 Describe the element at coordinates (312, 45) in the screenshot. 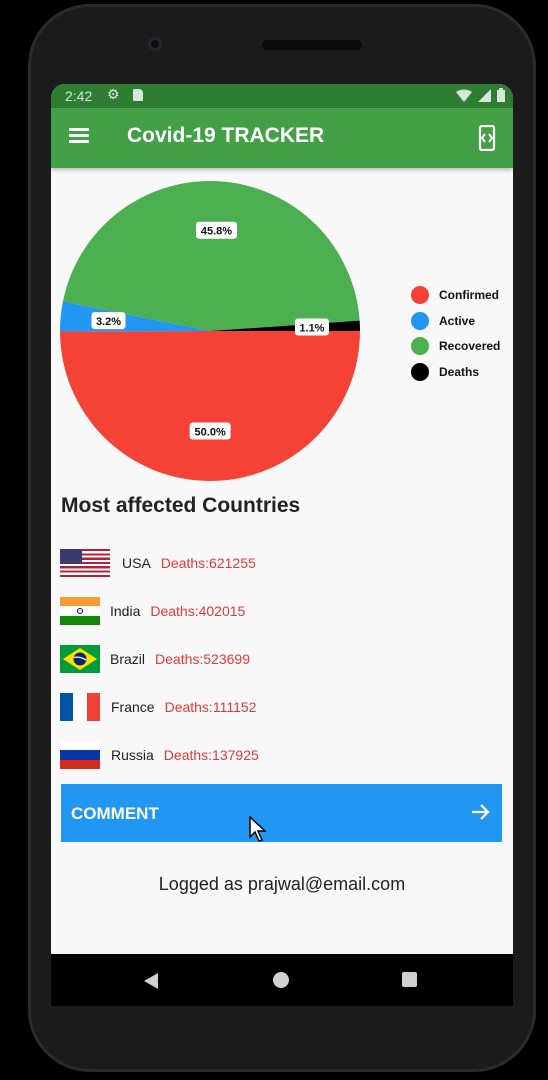

I see `speaker-grille` at that location.